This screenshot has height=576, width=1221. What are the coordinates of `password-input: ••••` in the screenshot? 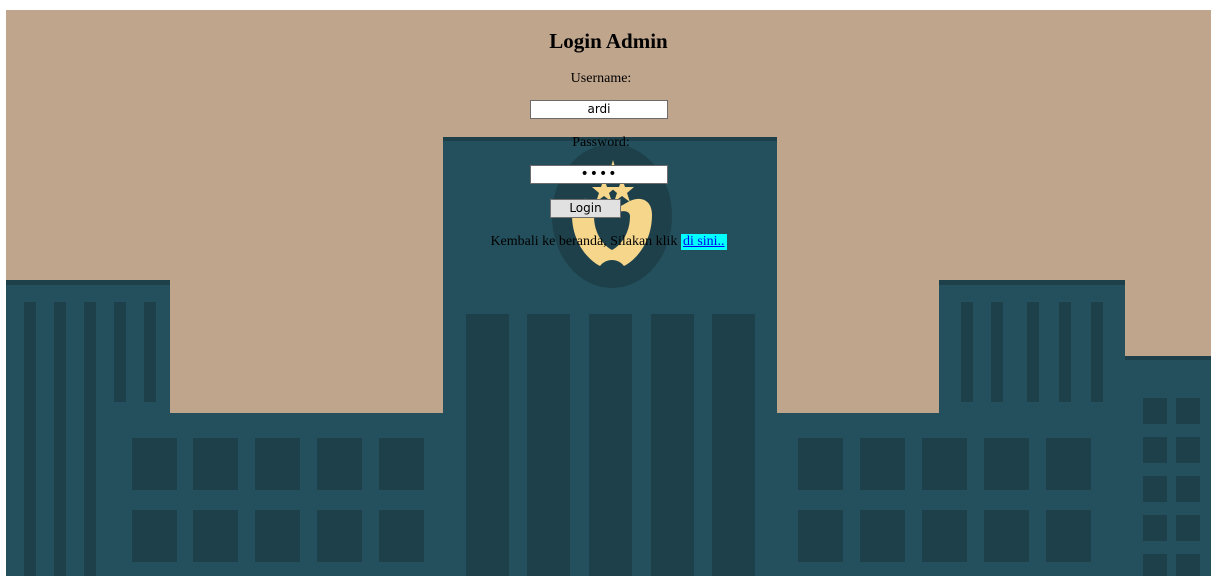 It's located at (599, 174).